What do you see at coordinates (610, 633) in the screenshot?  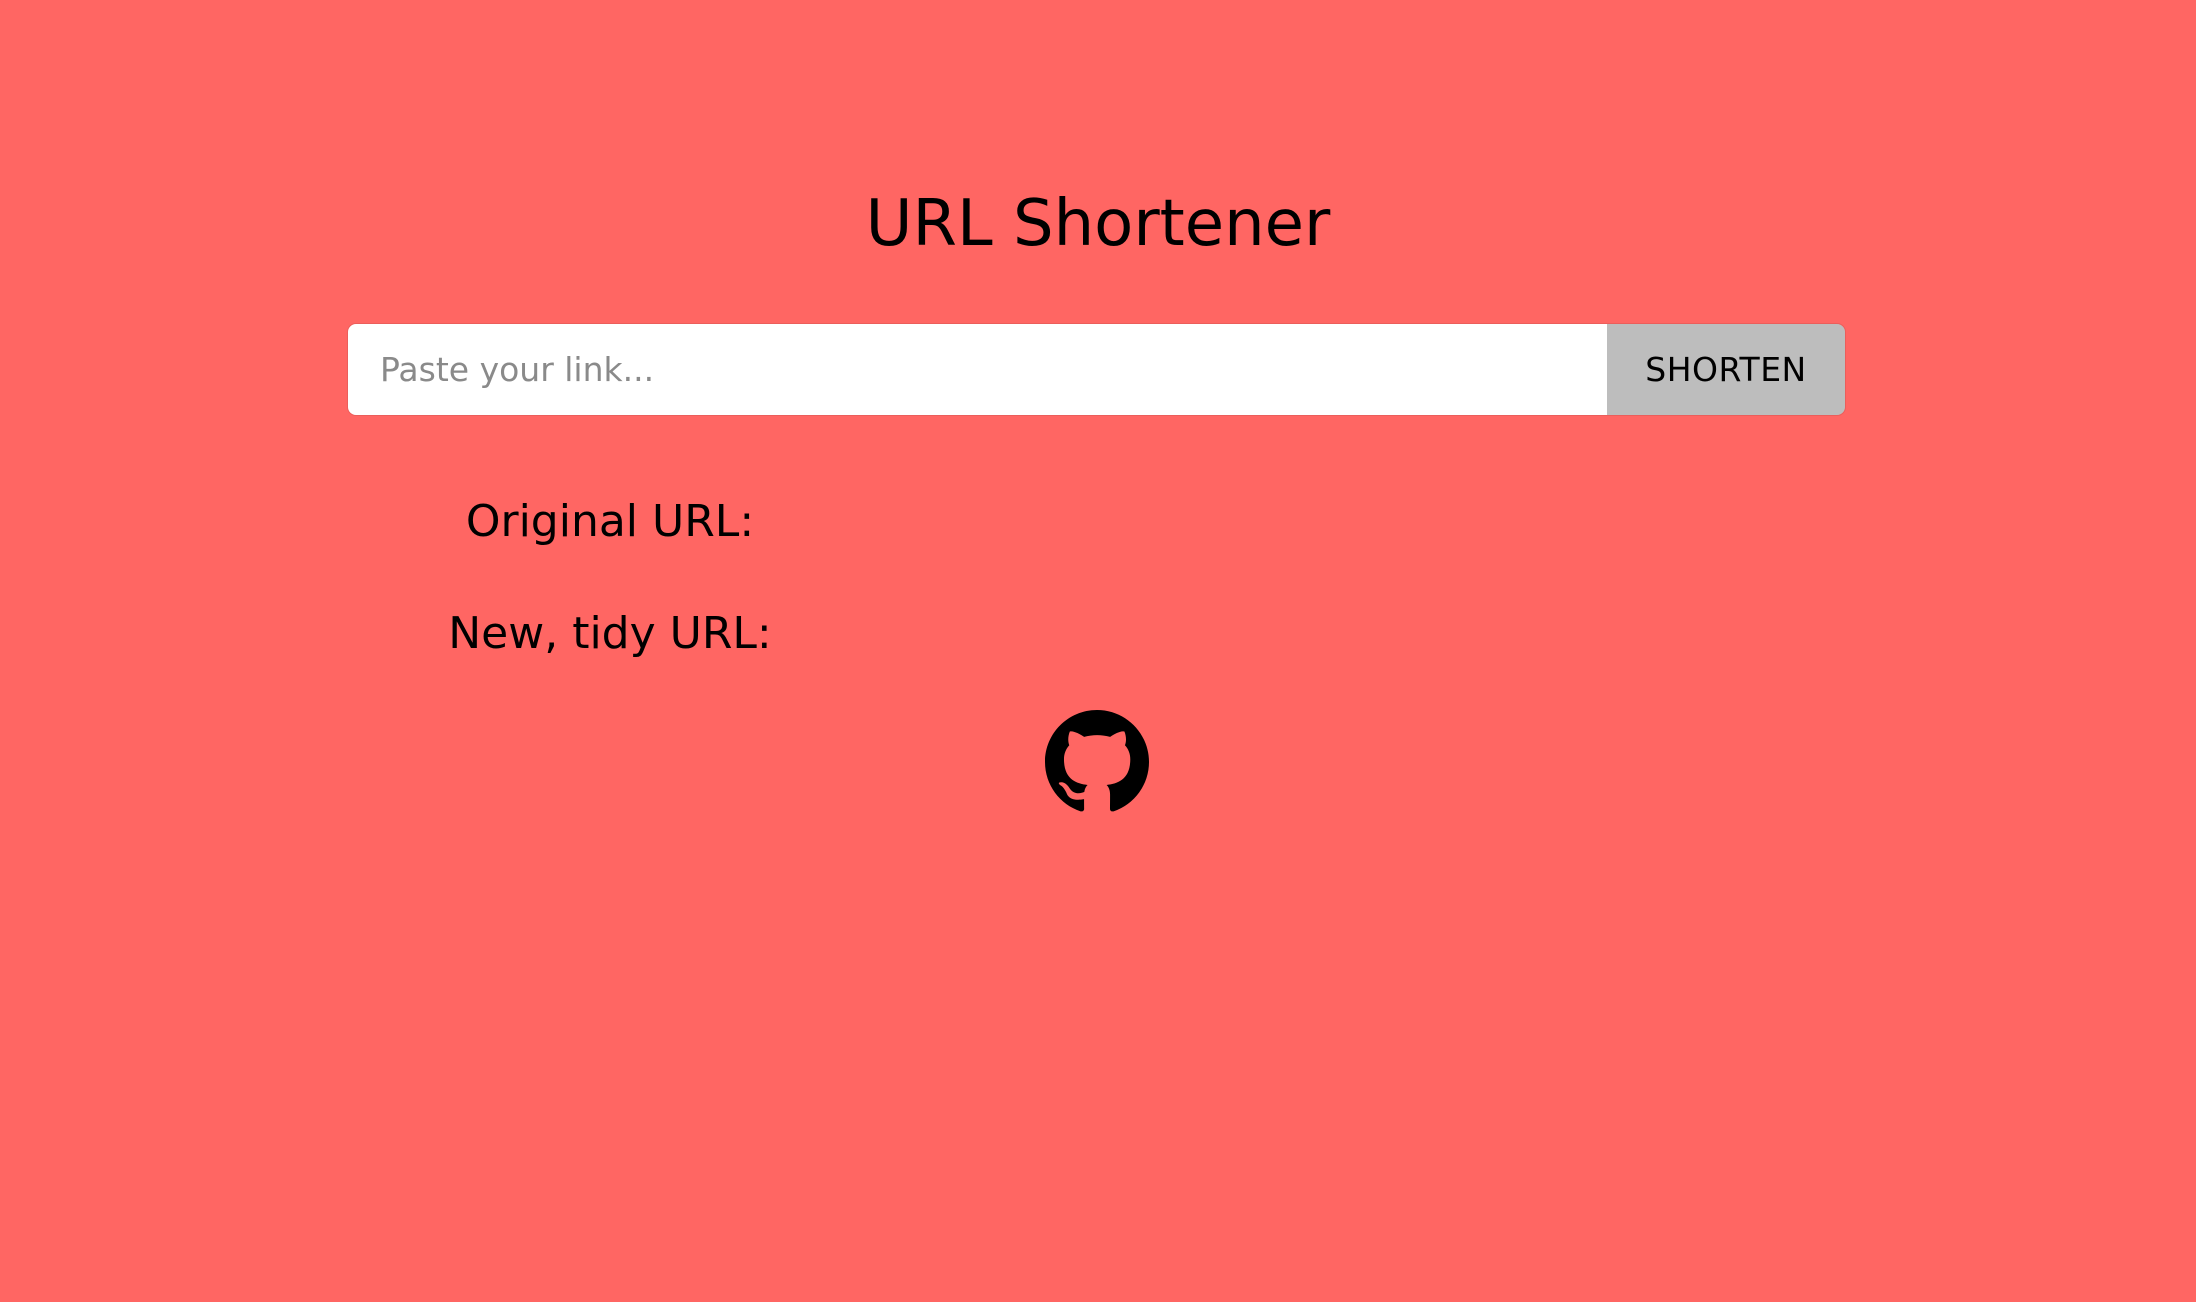 I see `new-url-label: New, tidy URL:` at bounding box center [610, 633].